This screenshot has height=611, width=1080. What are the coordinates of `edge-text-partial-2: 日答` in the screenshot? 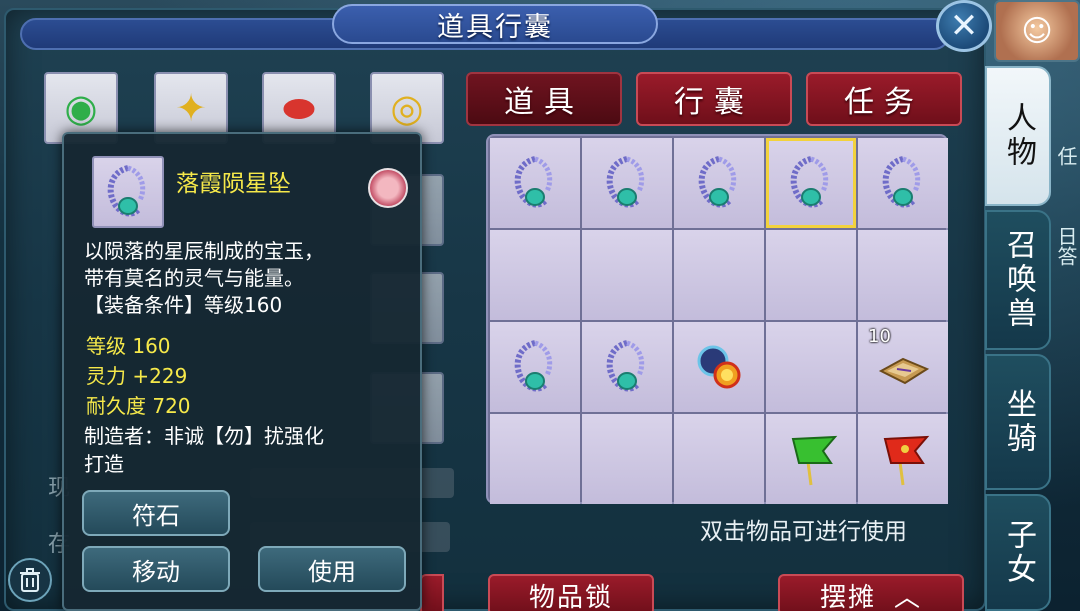 It's located at (1066, 246).